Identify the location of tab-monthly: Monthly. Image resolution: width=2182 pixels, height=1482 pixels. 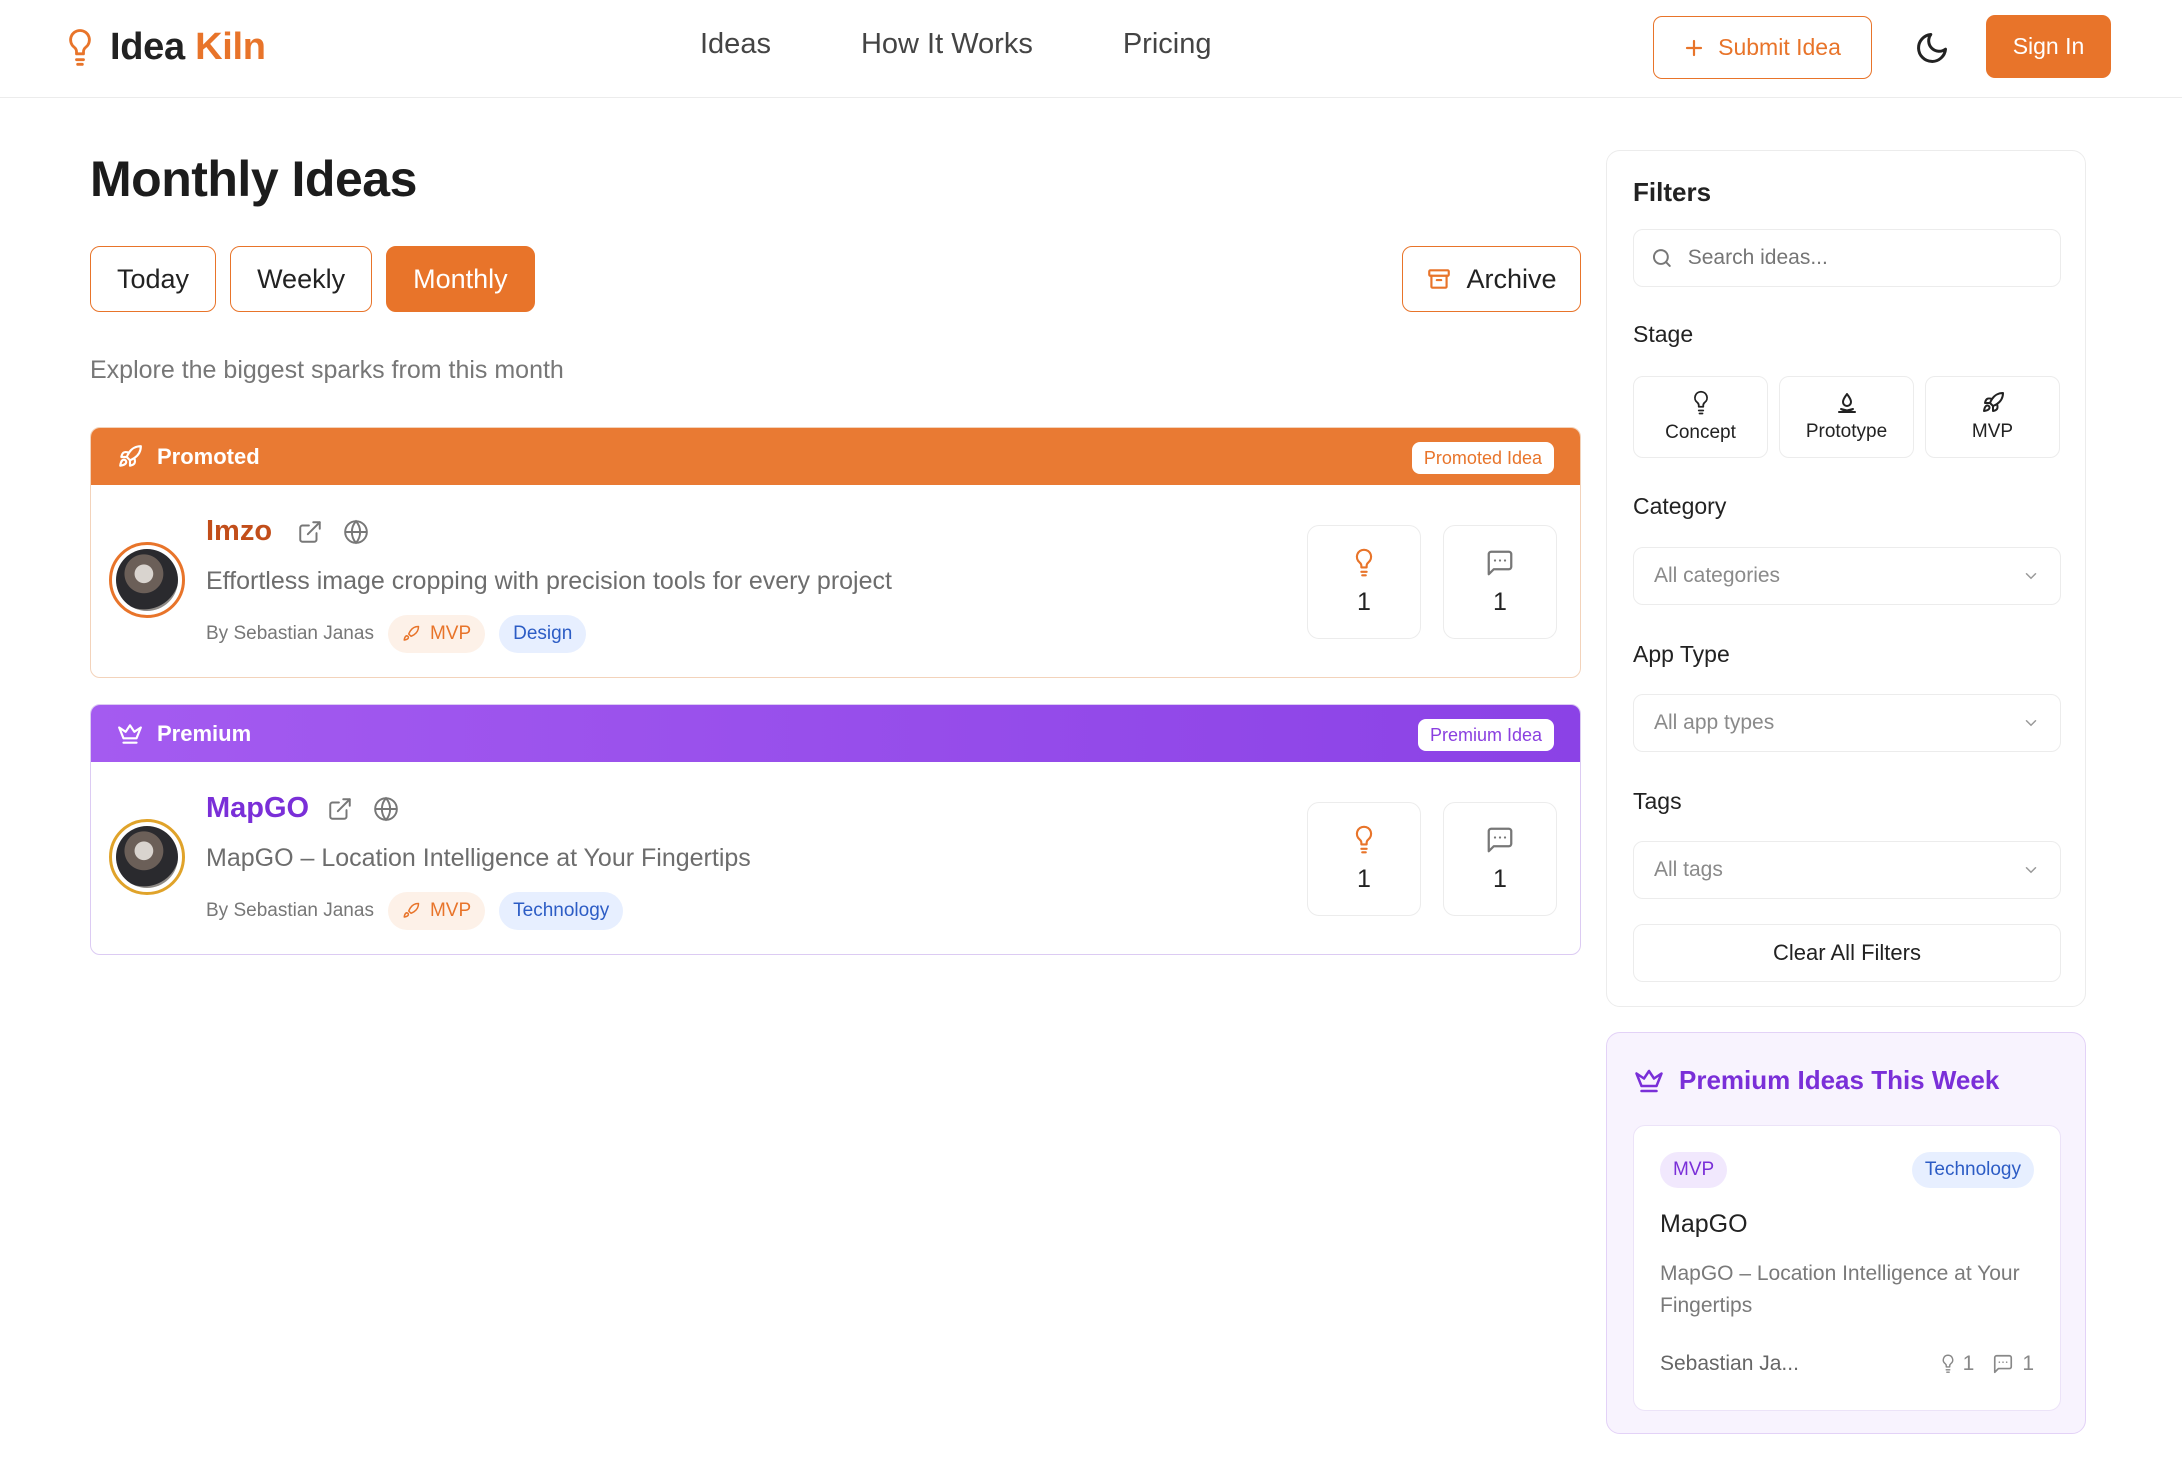
(460, 279).